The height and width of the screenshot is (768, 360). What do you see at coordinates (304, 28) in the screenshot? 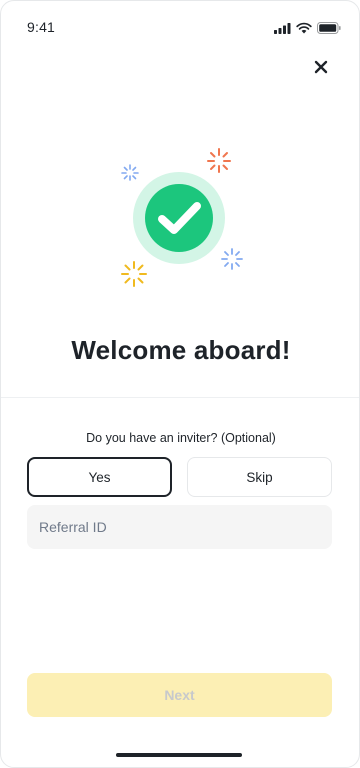
I see `wifi-icon` at bounding box center [304, 28].